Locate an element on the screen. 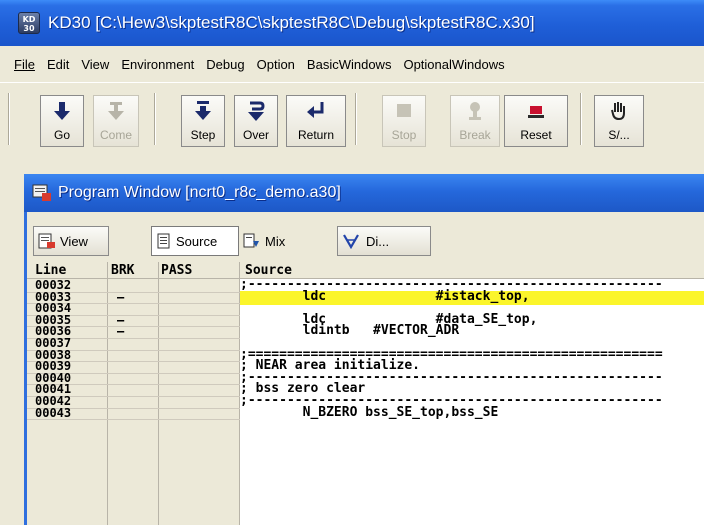  over-button: Over is located at coordinates (256, 121).